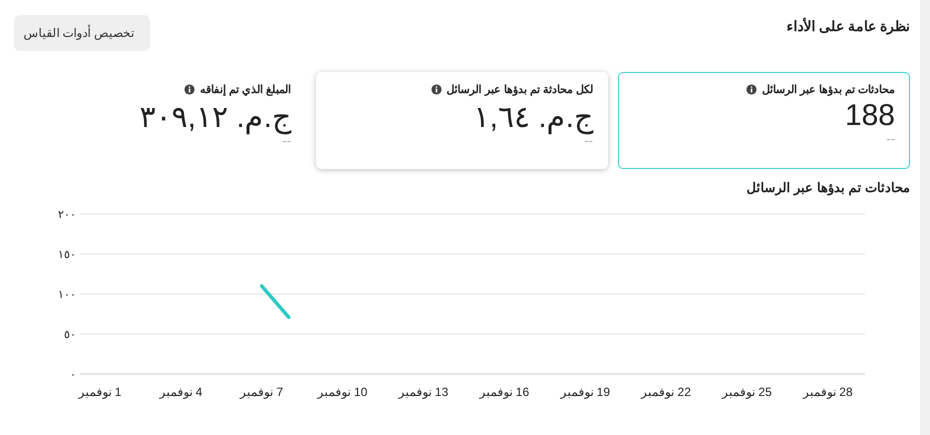 The image size is (930, 435). I want to click on x-tick-label: 13 نوفمبر, so click(423, 392).